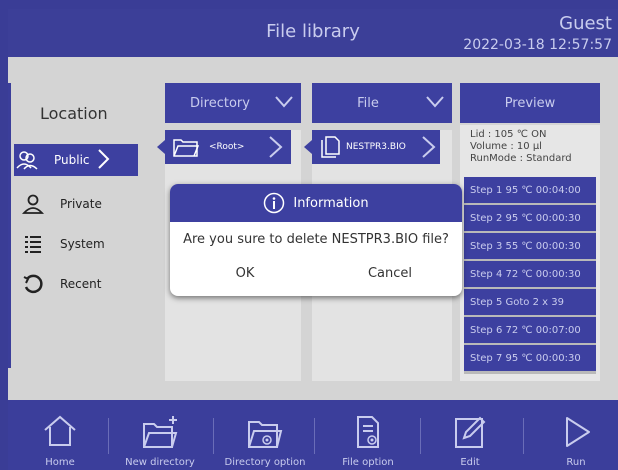 The width and height of the screenshot is (618, 470). What do you see at coordinates (33, 284) in the screenshot?
I see `history-icon` at bounding box center [33, 284].